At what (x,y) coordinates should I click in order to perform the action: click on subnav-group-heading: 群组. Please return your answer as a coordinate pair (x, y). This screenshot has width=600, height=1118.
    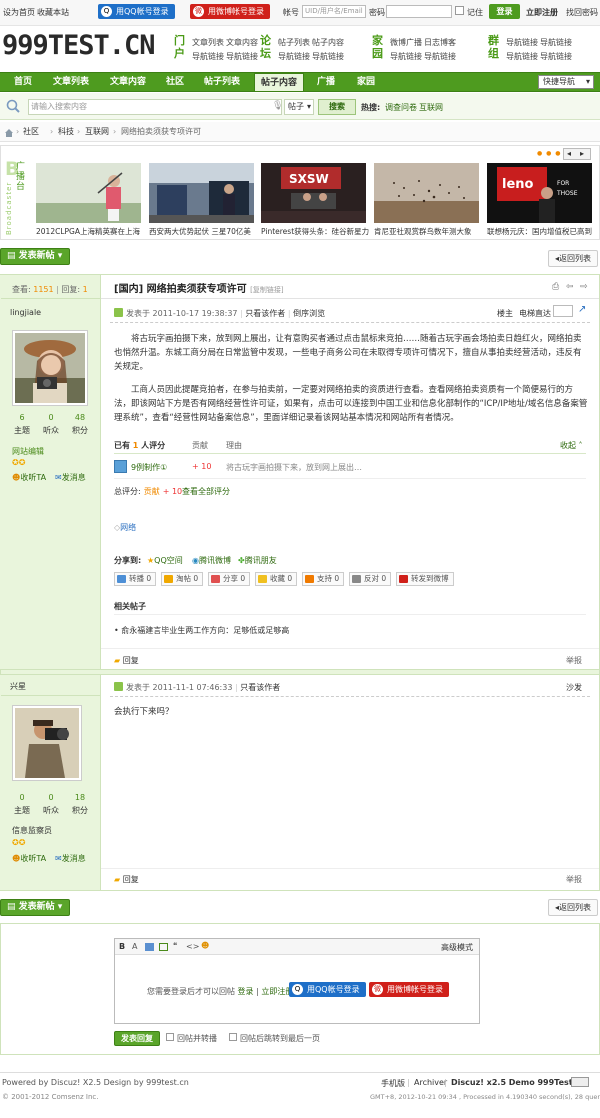
    Looking at the image, I should click on (494, 47).